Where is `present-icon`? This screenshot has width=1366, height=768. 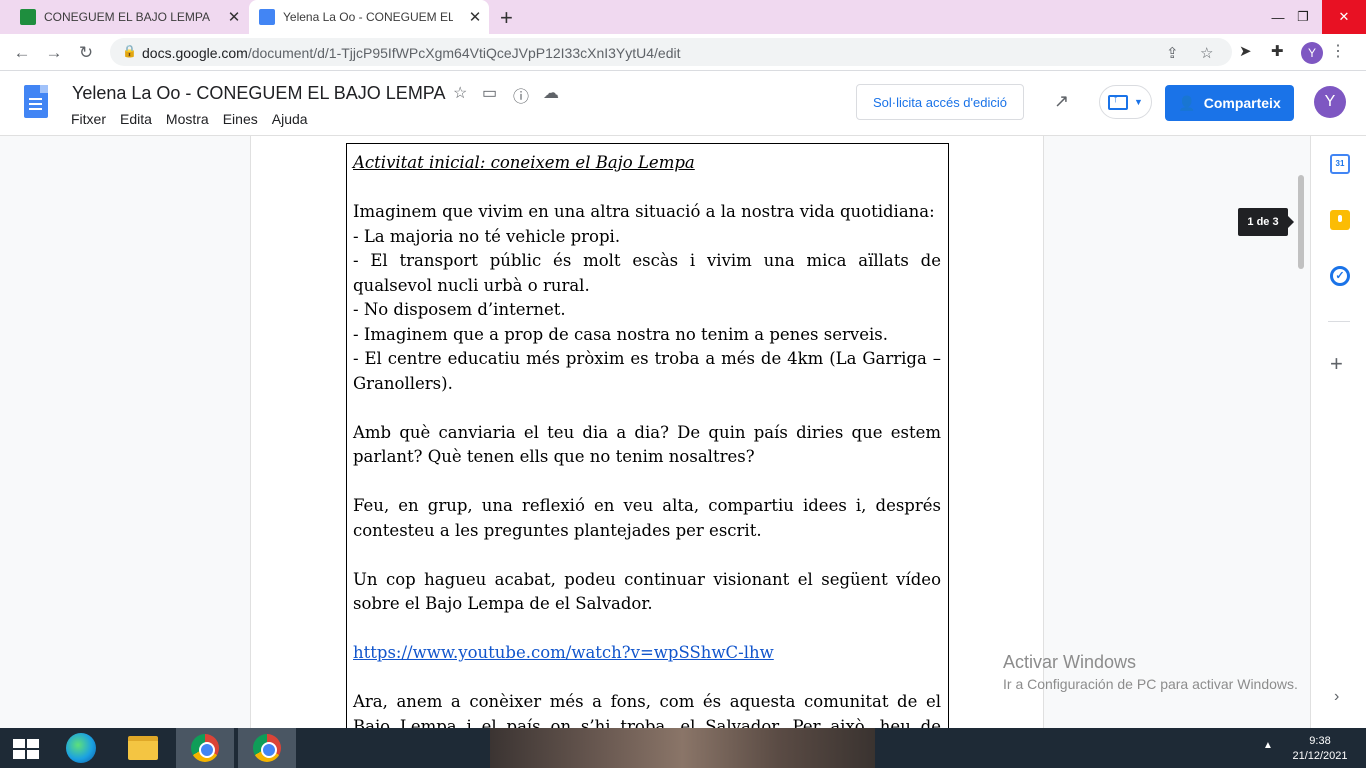
present-icon is located at coordinates (1118, 101).